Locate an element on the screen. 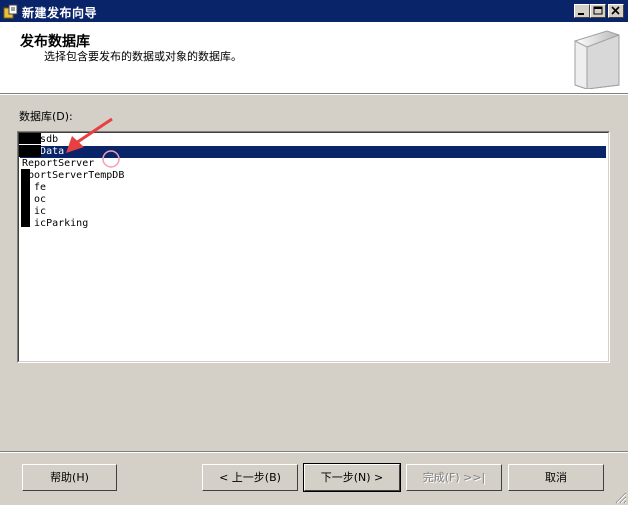 The image size is (628, 505). finish-button-label: 完成(F) >>| is located at coordinates (454, 477).